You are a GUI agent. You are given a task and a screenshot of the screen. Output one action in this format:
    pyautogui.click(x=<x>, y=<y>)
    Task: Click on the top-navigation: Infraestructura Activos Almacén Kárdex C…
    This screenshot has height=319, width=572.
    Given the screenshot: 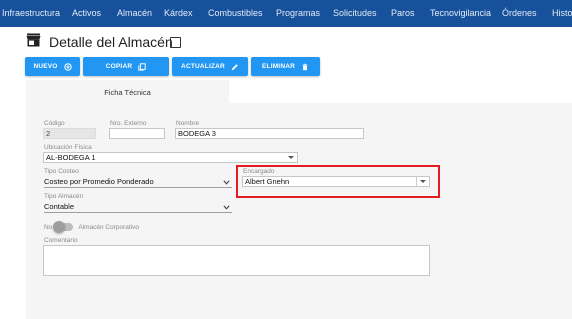 What is the action you would take?
    pyautogui.click(x=286, y=13)
    